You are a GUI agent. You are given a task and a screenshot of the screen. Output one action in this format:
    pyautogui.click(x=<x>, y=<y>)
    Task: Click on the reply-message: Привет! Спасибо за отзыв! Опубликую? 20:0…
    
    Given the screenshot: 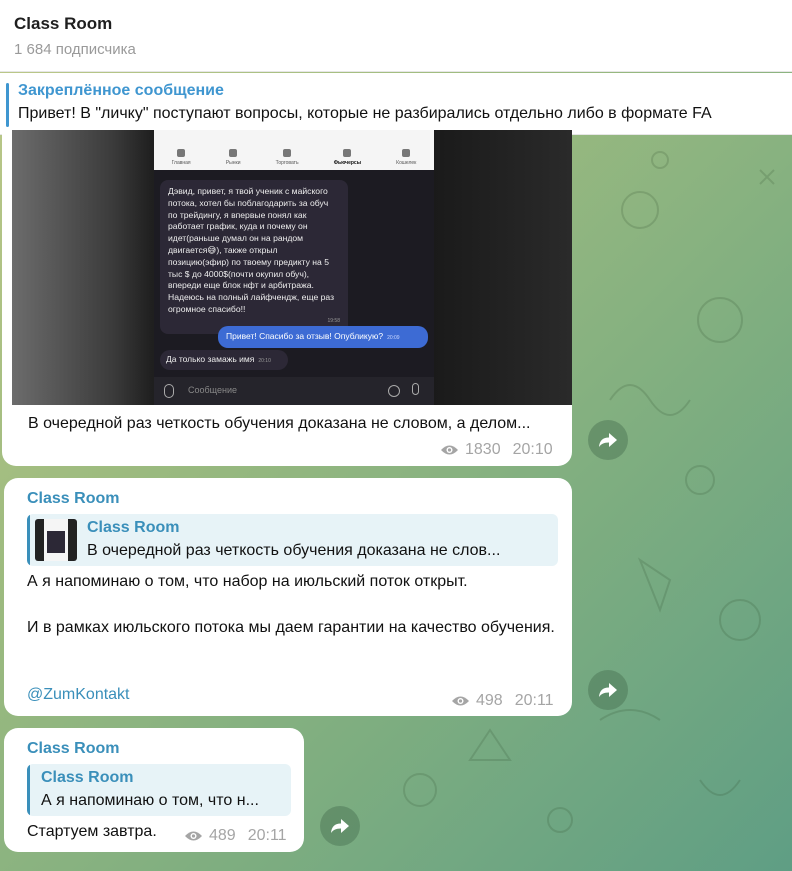 What is the action you would take?
    pyautogui.click(x=323, y=337)
    